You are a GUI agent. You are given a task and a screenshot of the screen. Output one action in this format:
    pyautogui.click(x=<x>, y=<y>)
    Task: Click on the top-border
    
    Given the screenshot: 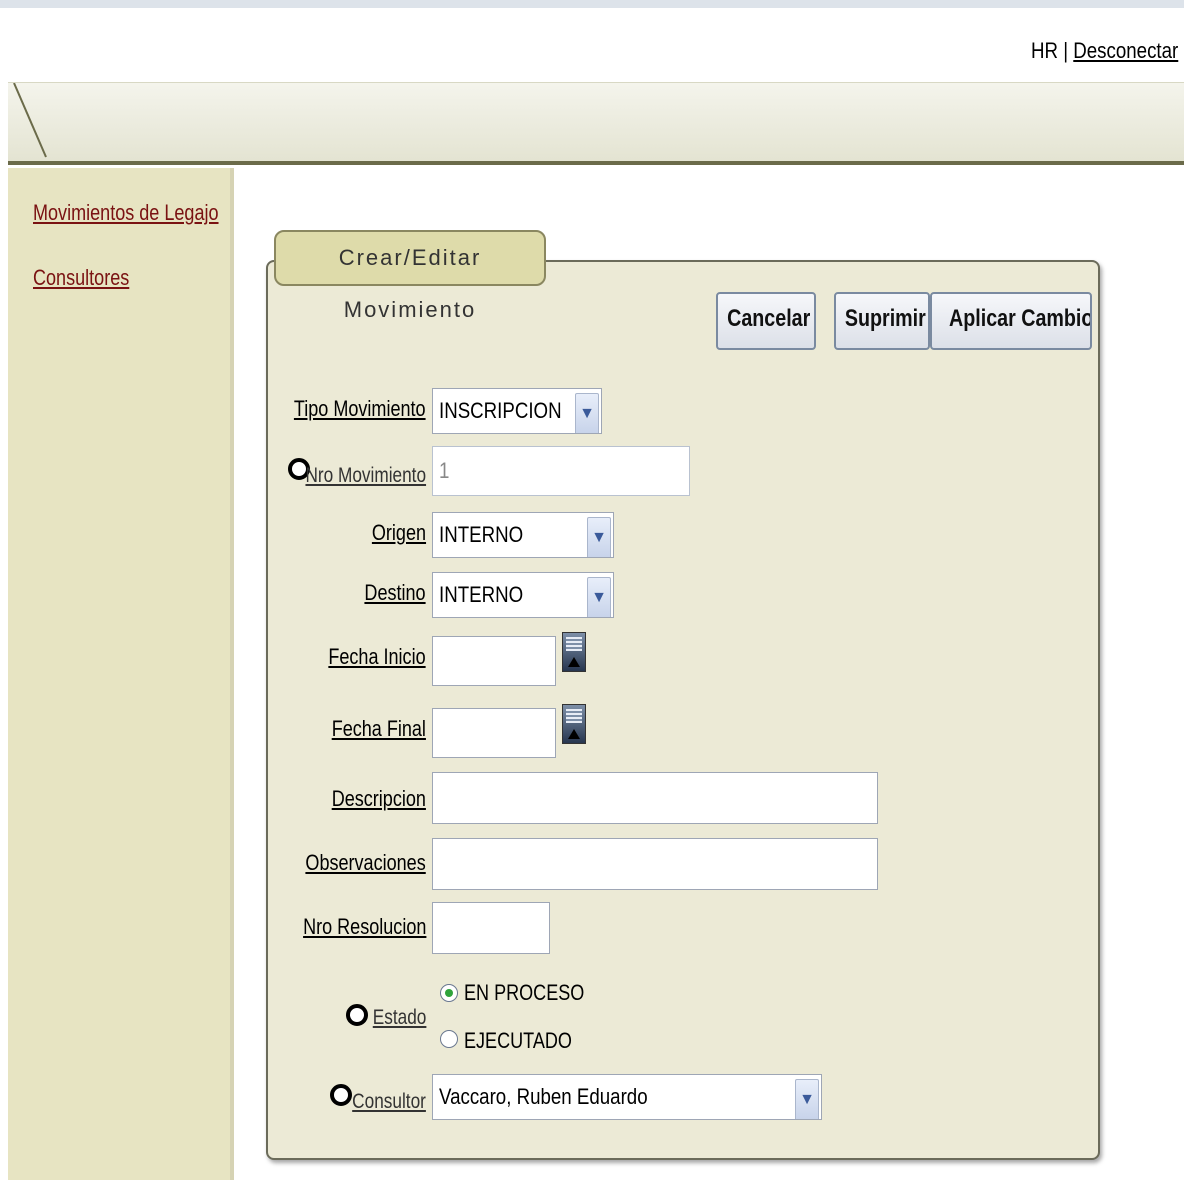 What is the action you would take?
    pyautogui.click(x=592, y=4)
    